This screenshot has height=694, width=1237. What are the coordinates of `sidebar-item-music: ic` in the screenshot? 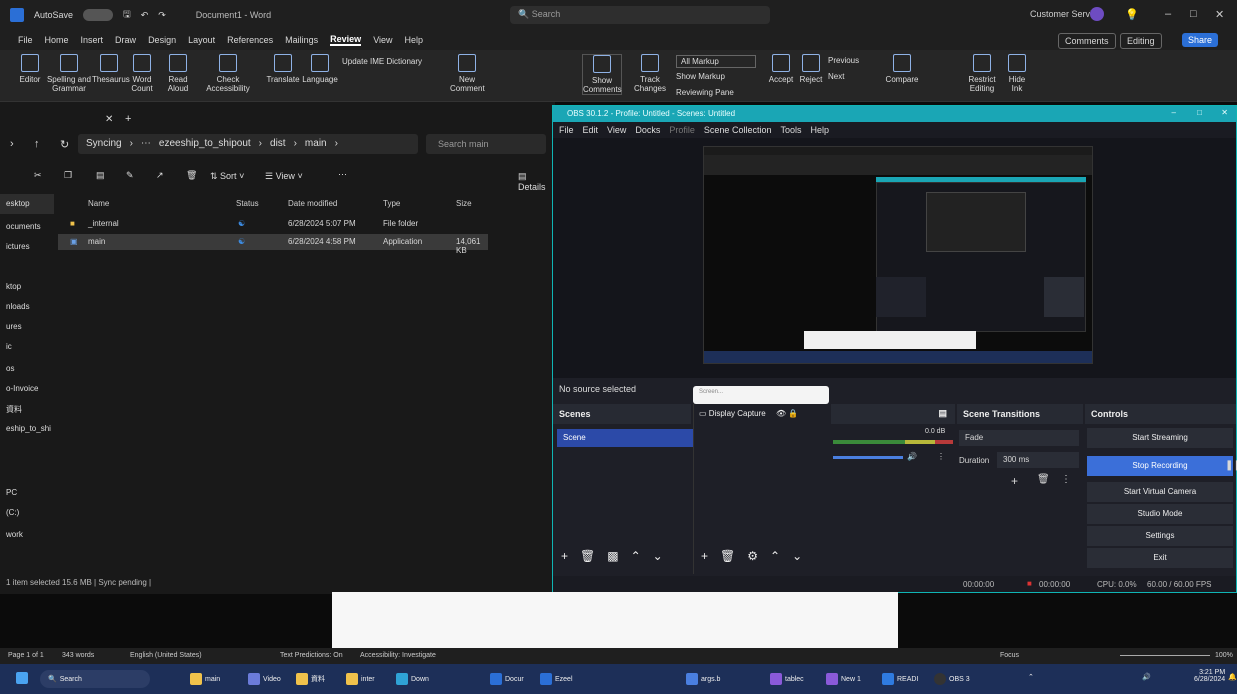 It's located at (9, 346).